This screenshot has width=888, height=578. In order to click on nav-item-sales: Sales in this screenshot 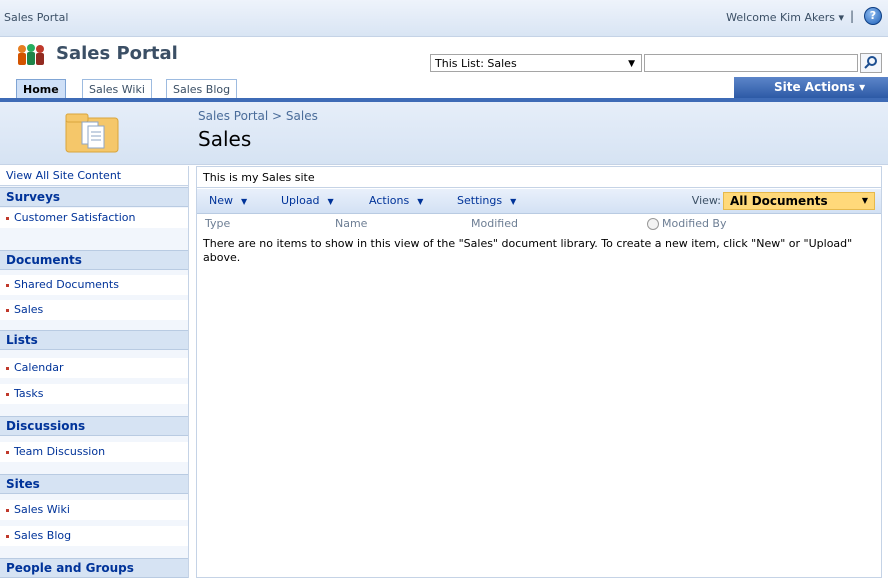, I will do `click(94, 310)`.